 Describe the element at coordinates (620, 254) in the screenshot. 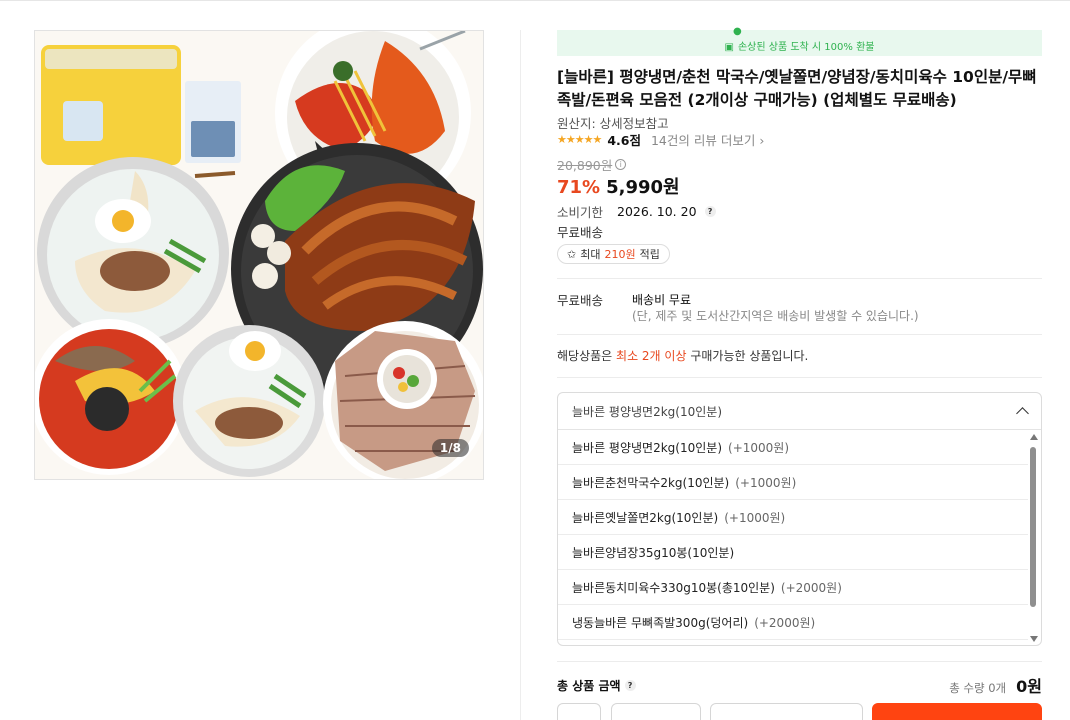

I see `points-amount: 210원` at that location.